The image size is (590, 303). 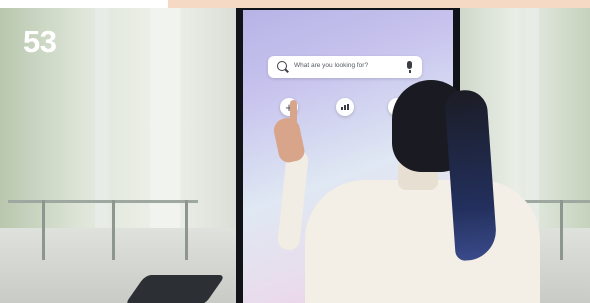 I want to click on glass-railing, so click(x=103, y=201).